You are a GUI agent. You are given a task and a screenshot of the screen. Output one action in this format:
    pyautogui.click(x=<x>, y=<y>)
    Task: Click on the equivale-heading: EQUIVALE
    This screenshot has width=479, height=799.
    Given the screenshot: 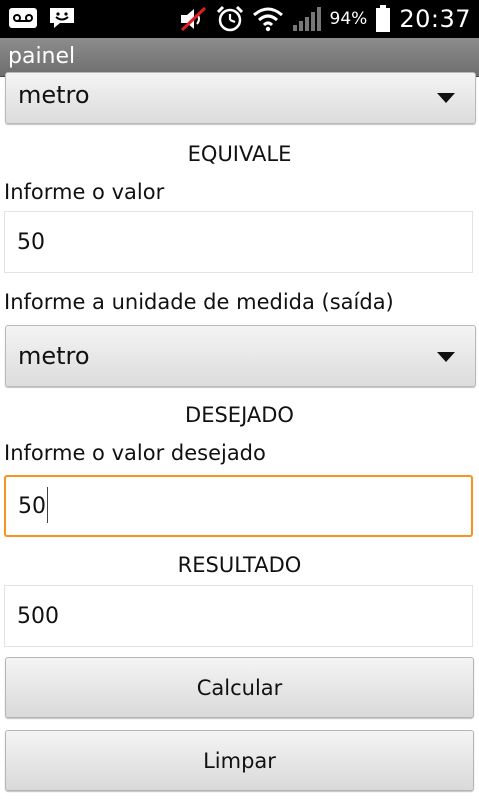 What is the action you would take?
    pyautogui.click(x=239, y=154)
    